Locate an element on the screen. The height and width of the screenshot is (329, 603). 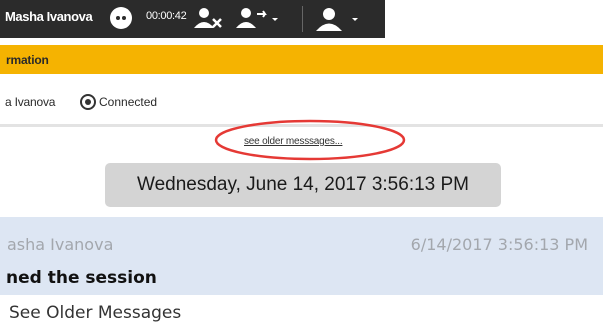
date-banner-text: Wednesday, June 14, 2017 3:56:13 PM is located at coordinates (303, 184).